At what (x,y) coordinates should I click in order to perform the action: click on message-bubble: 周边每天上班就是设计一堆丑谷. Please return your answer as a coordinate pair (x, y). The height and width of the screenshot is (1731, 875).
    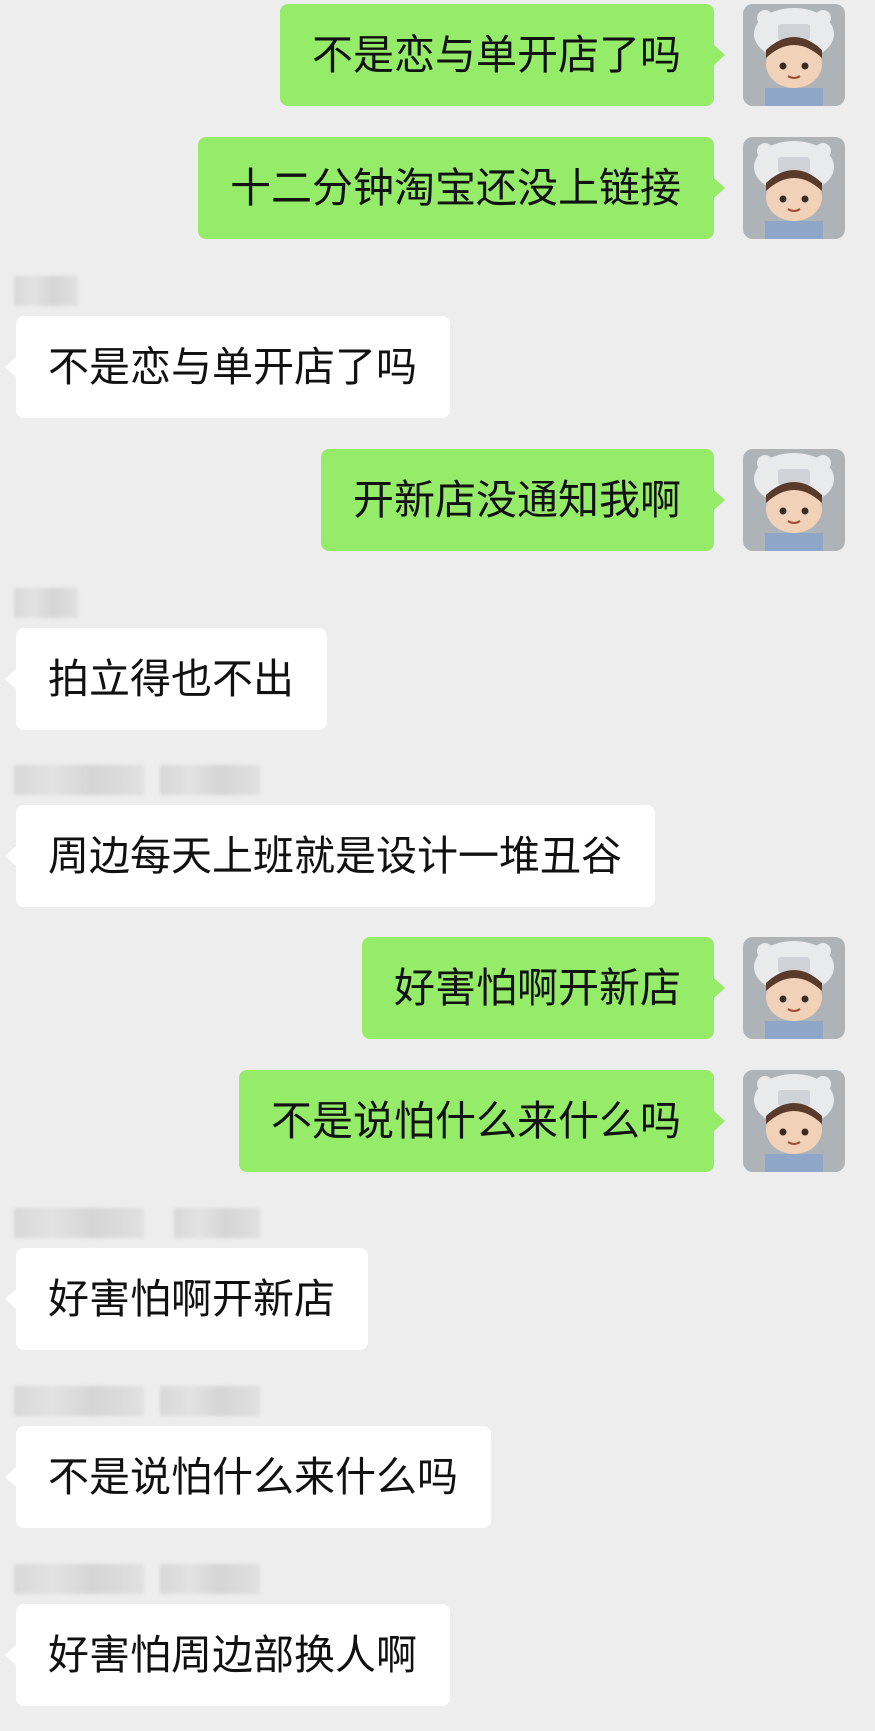
    Looking at the image, I should click on (330, 856).